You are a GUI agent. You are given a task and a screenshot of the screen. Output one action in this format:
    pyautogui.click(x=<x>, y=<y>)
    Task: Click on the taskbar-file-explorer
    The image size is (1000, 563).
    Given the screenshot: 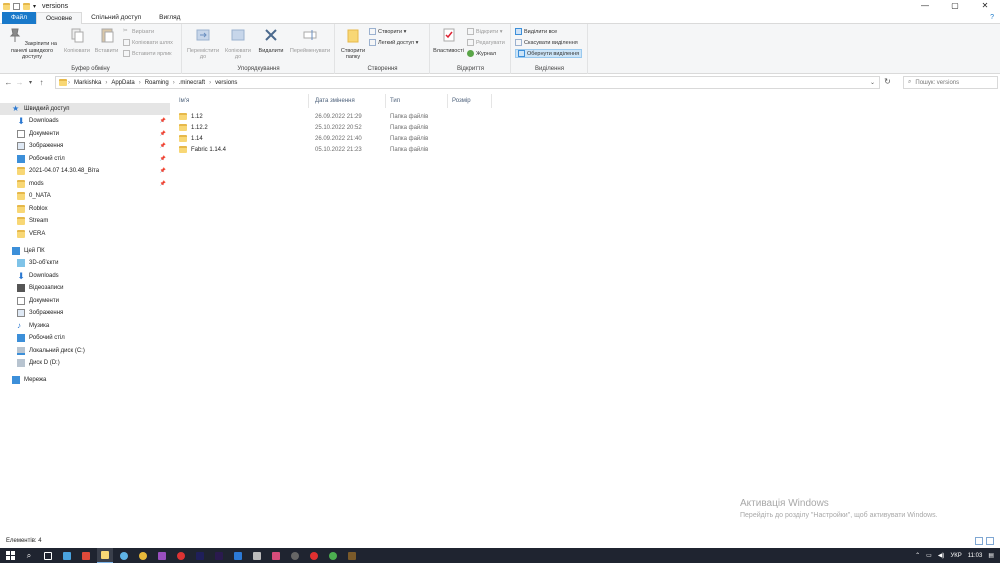 What is the action you would take?
    pyautogui.click(x=105, y=555)
    